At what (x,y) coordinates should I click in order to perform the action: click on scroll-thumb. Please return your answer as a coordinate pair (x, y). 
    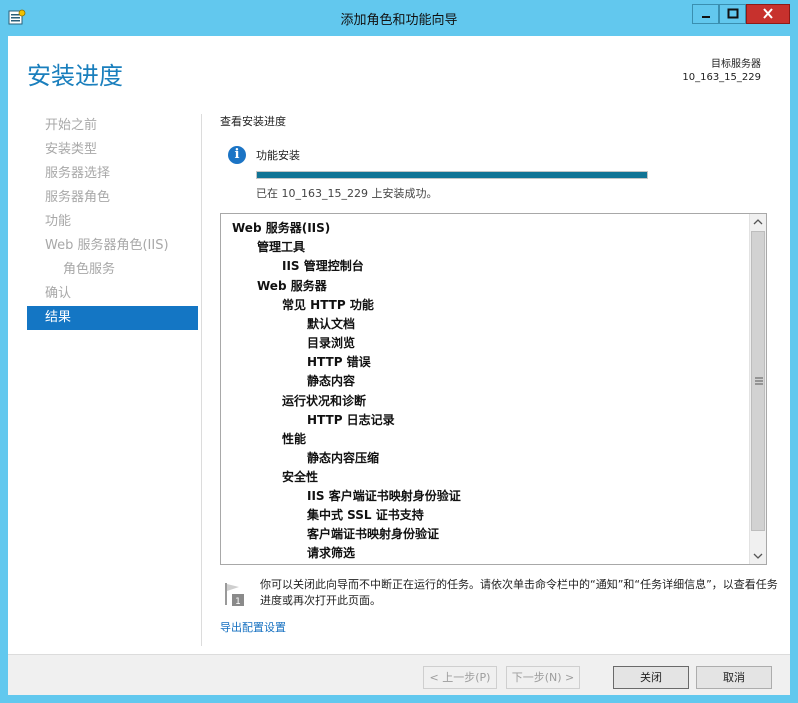
    Looking at the image, I should click on (758, 381).